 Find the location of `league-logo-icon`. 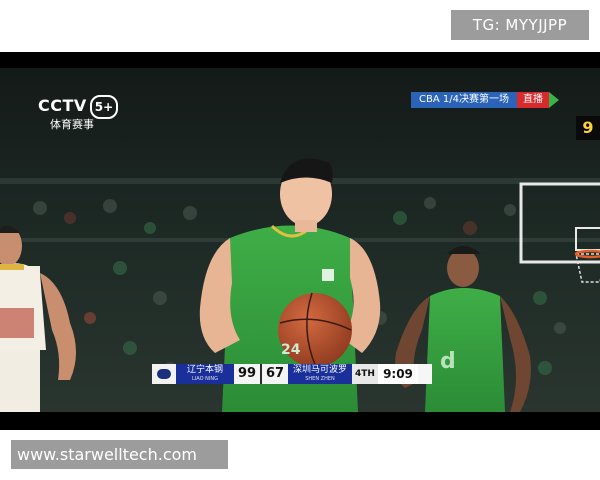

league-logo-icon is located at coordinates (164, 374).